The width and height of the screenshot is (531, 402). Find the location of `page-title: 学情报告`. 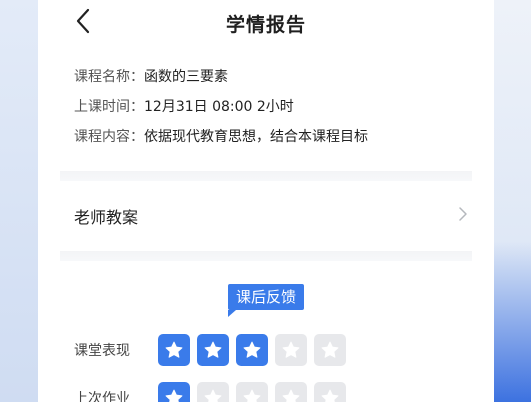

page-title: 学情报告 is located at coordinates (265, 25).